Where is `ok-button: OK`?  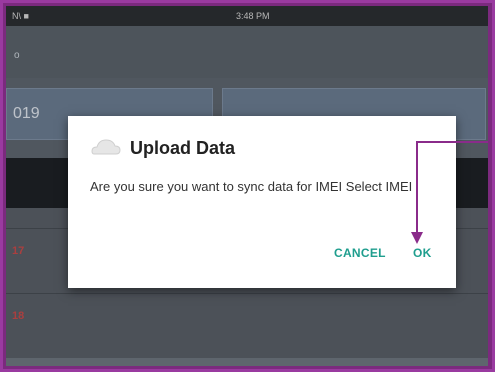
ok-button: OK is located at coordinates (422, 253).